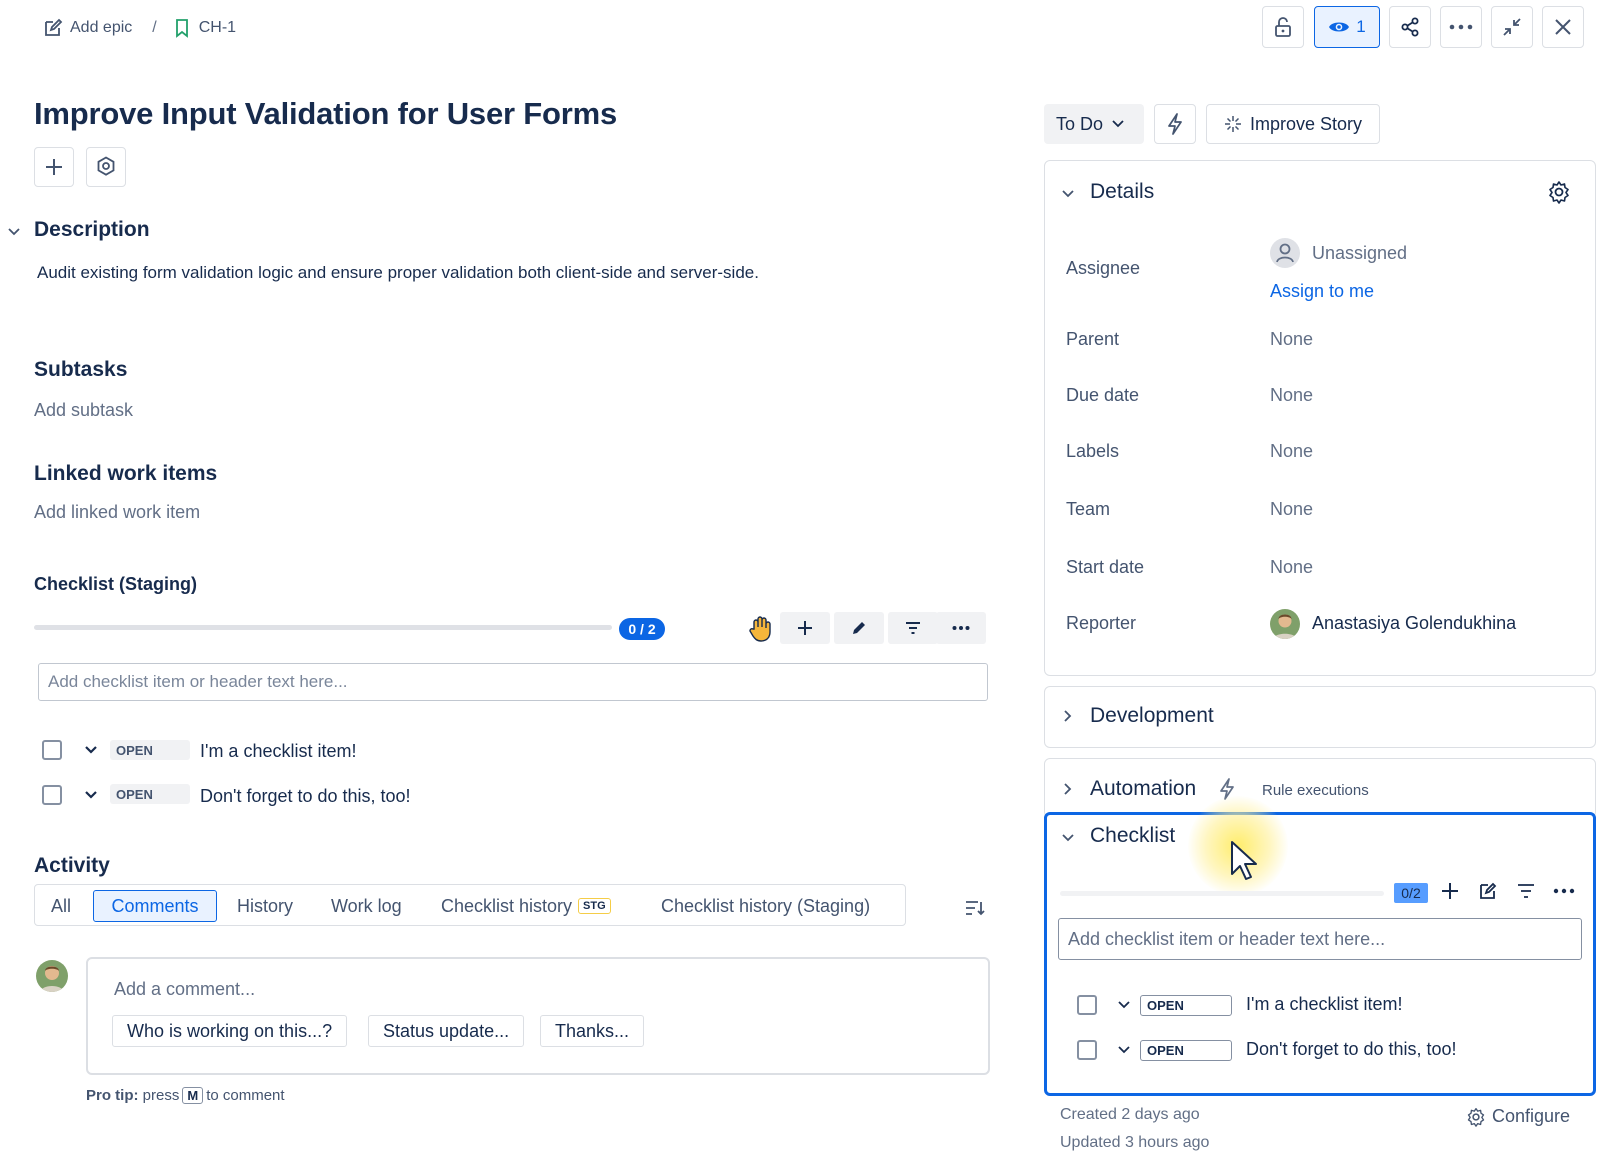 Image resolution: width=1600 pixels, height=1172 pixels. What do you see at coordinates (1291, 339) in the screenshot?
I see `parent-value: None` at bounding box center [1291, 339].